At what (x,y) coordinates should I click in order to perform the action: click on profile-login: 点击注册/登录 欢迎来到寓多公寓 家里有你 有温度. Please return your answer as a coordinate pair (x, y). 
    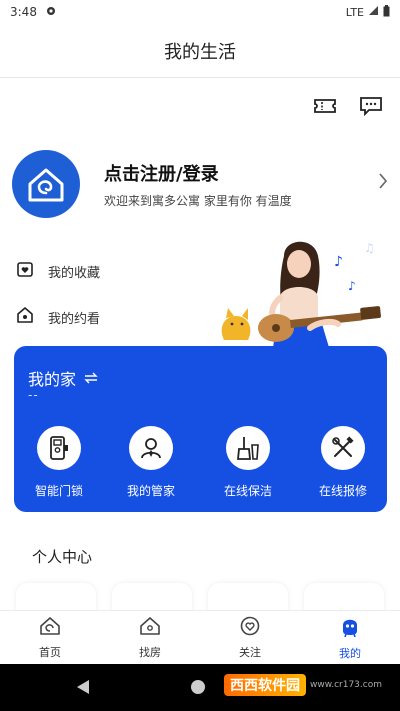
    Looking at the image, I should click on (200, 184).